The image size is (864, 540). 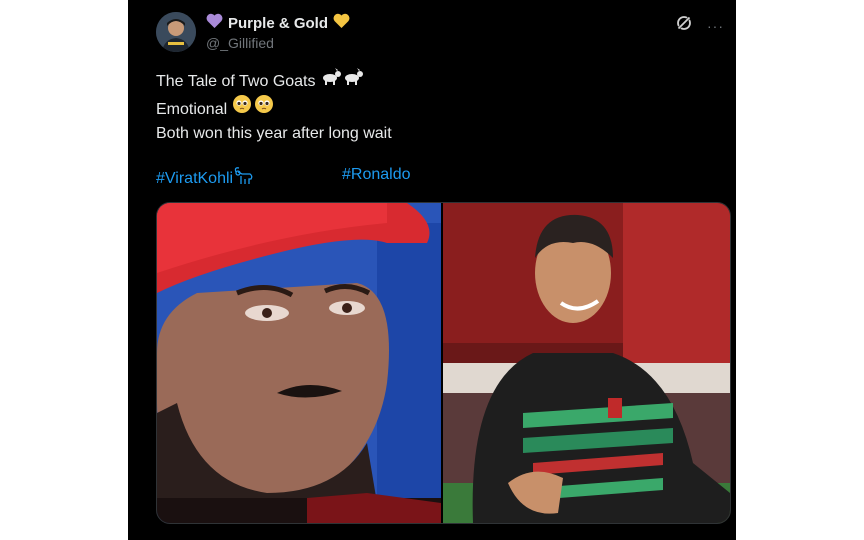 I want to click on hashtag-viratkohli: #ViratKohli, so click(x=205, y=178).